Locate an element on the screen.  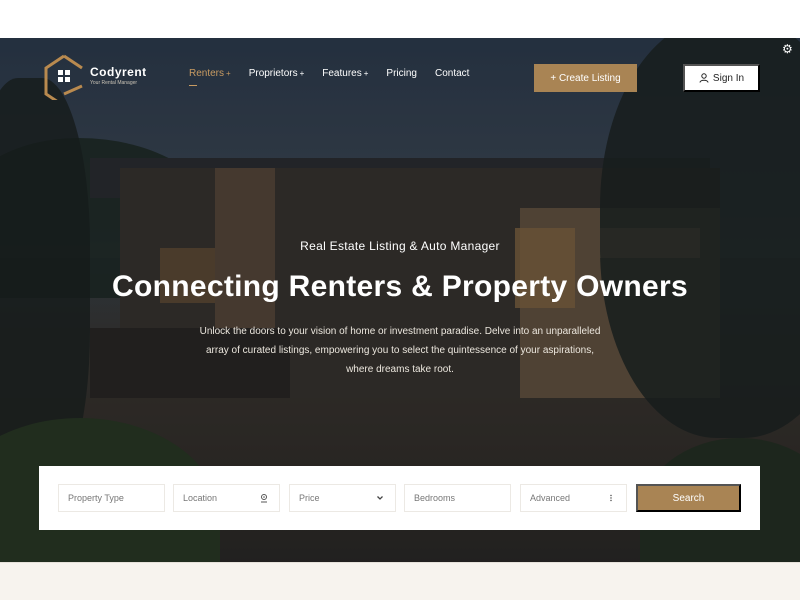
nav-item-proprietors: Proprietors + is located at coordinates (277, 73).